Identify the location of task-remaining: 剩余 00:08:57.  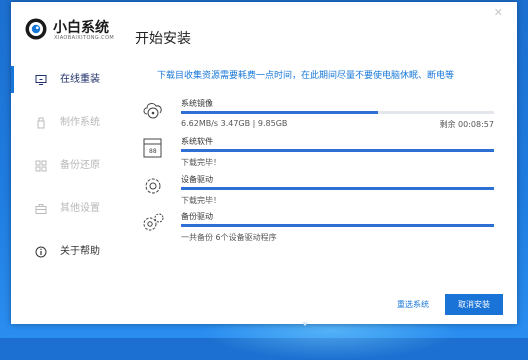
(466, 124).